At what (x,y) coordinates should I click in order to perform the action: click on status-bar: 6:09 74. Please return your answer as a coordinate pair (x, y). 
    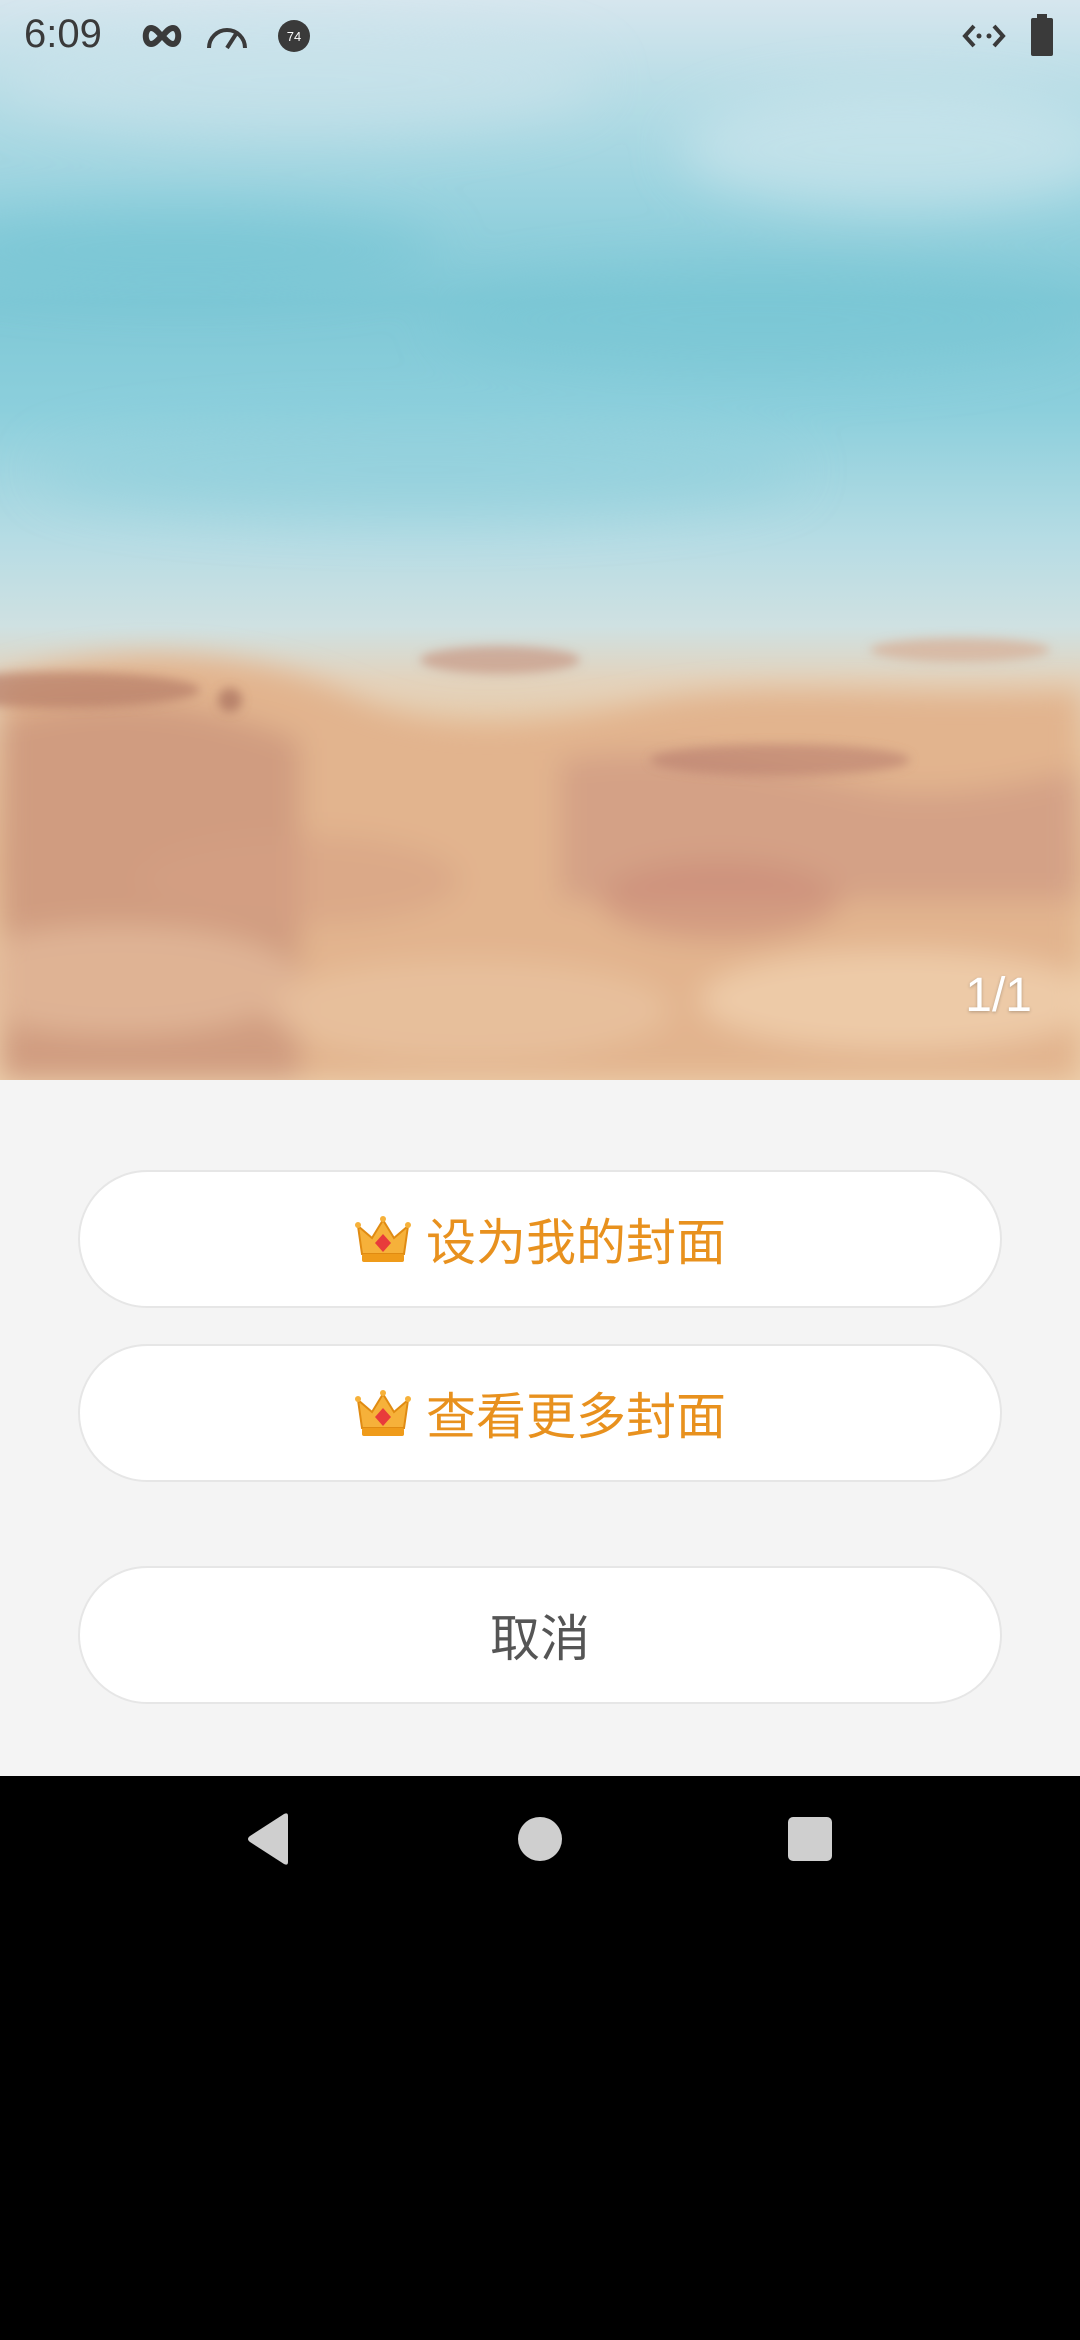
    Looking at the image, I should click on (540, 36).